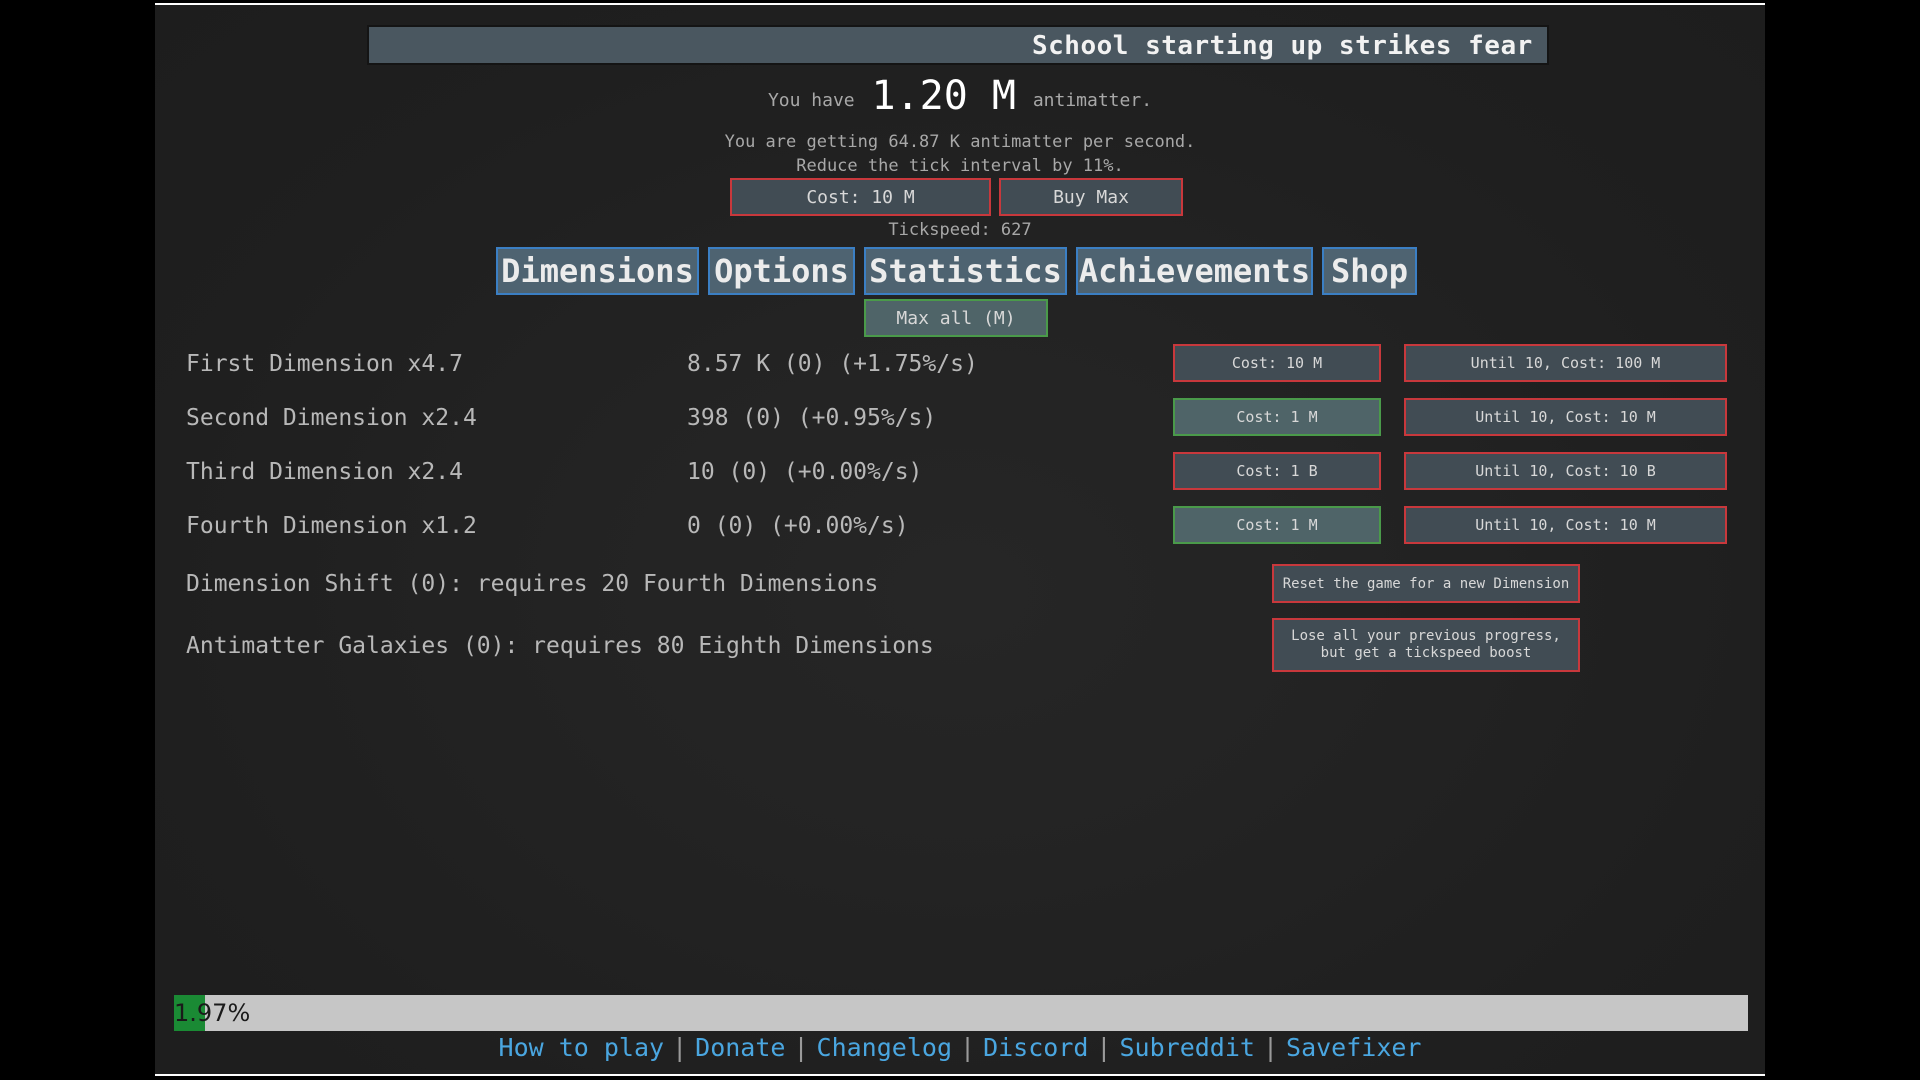  Describe the element at coordinates (1035, 1047) in the screenshot. I see `discord-link: Discord` at that location.